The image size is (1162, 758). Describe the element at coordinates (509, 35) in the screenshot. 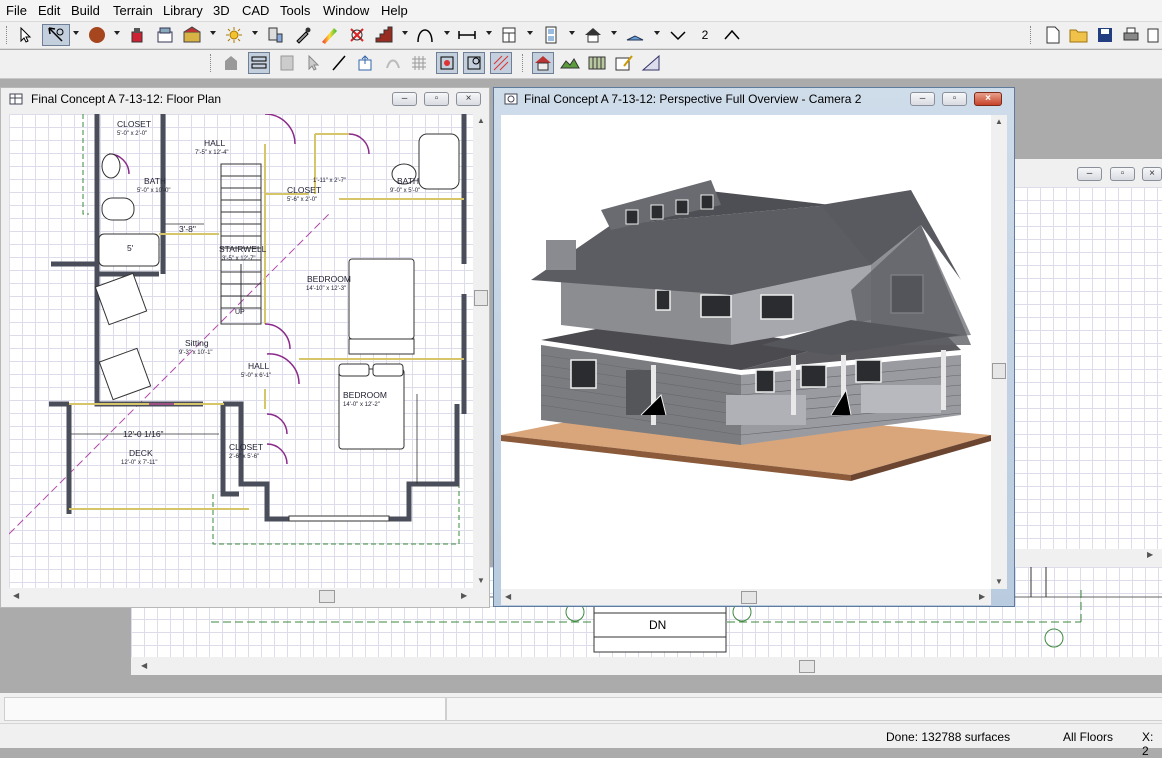

I see `cabinet-tool-icon` at that location.